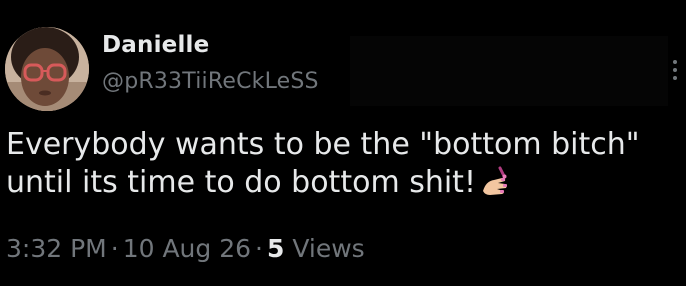 This screenshot has height=286, width=686. Describe the element at coordinates (241, 182) in the screenshot. I see `tweet-text-line-2-text: until its time to do bottom shit!` at that location.